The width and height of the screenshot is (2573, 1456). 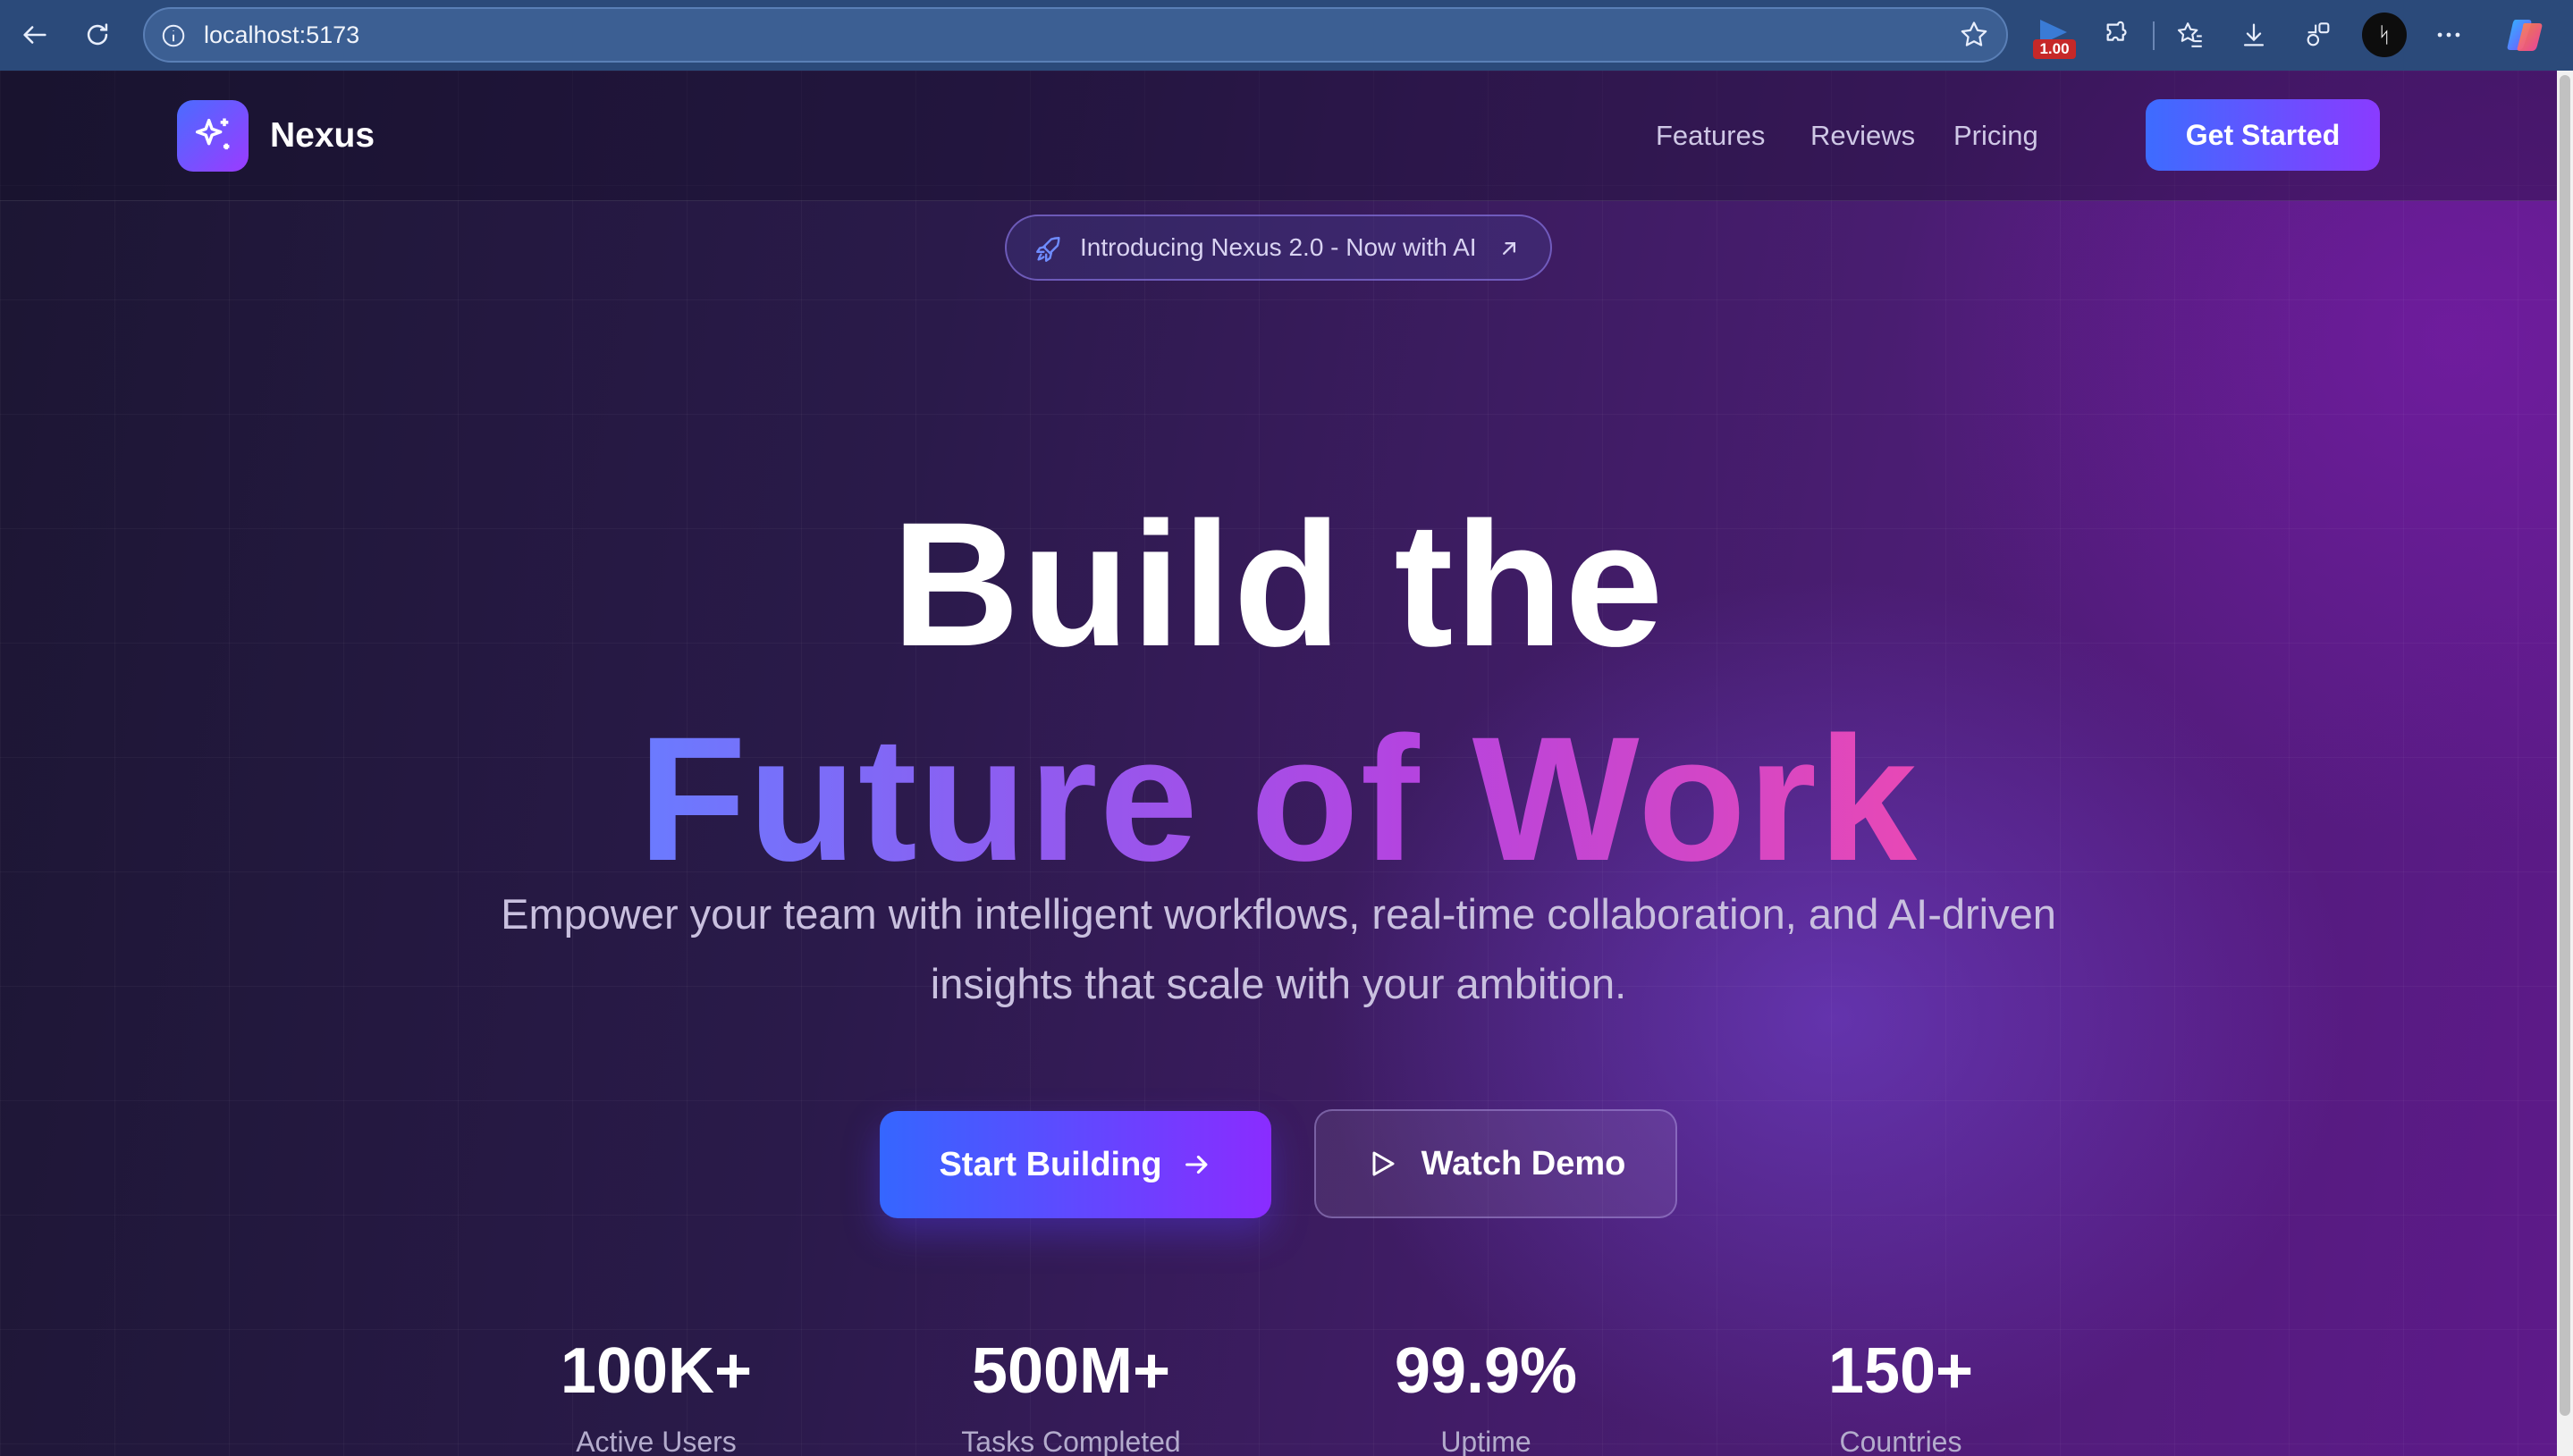 I want to click on more-icon, so click(x=2448, y=34).